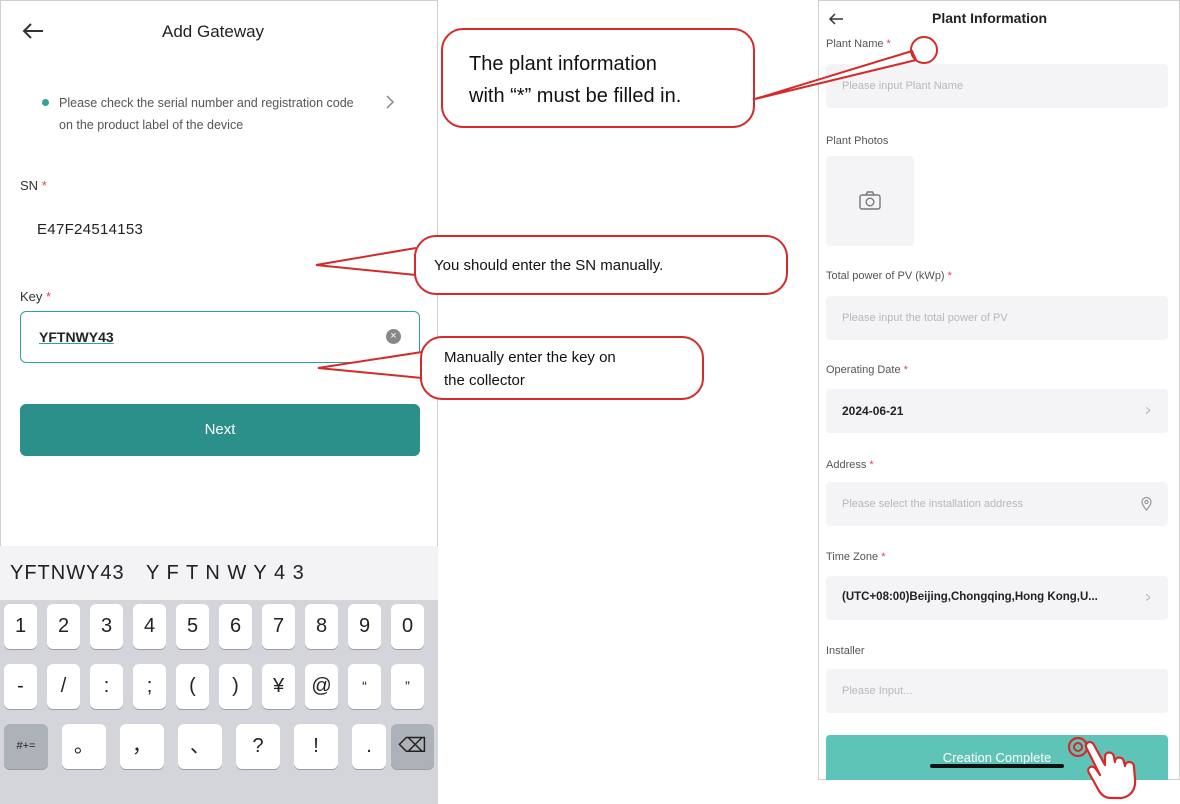 This screenshot has width=1180, height=804. I want to click on callout-key-line2: the collector, so click(484, 380).